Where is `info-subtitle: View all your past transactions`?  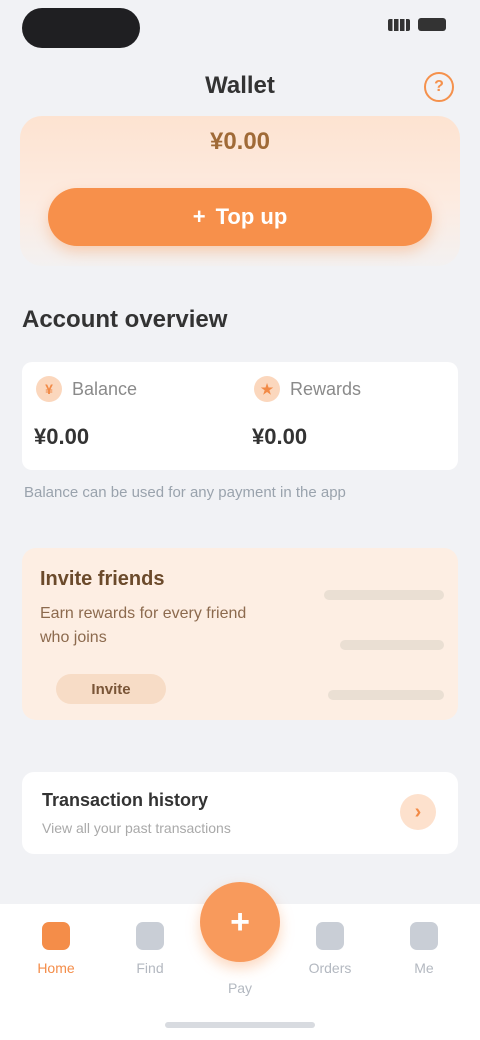 info-subtitle: View all your past transactions is located at coordinates (136, 828).